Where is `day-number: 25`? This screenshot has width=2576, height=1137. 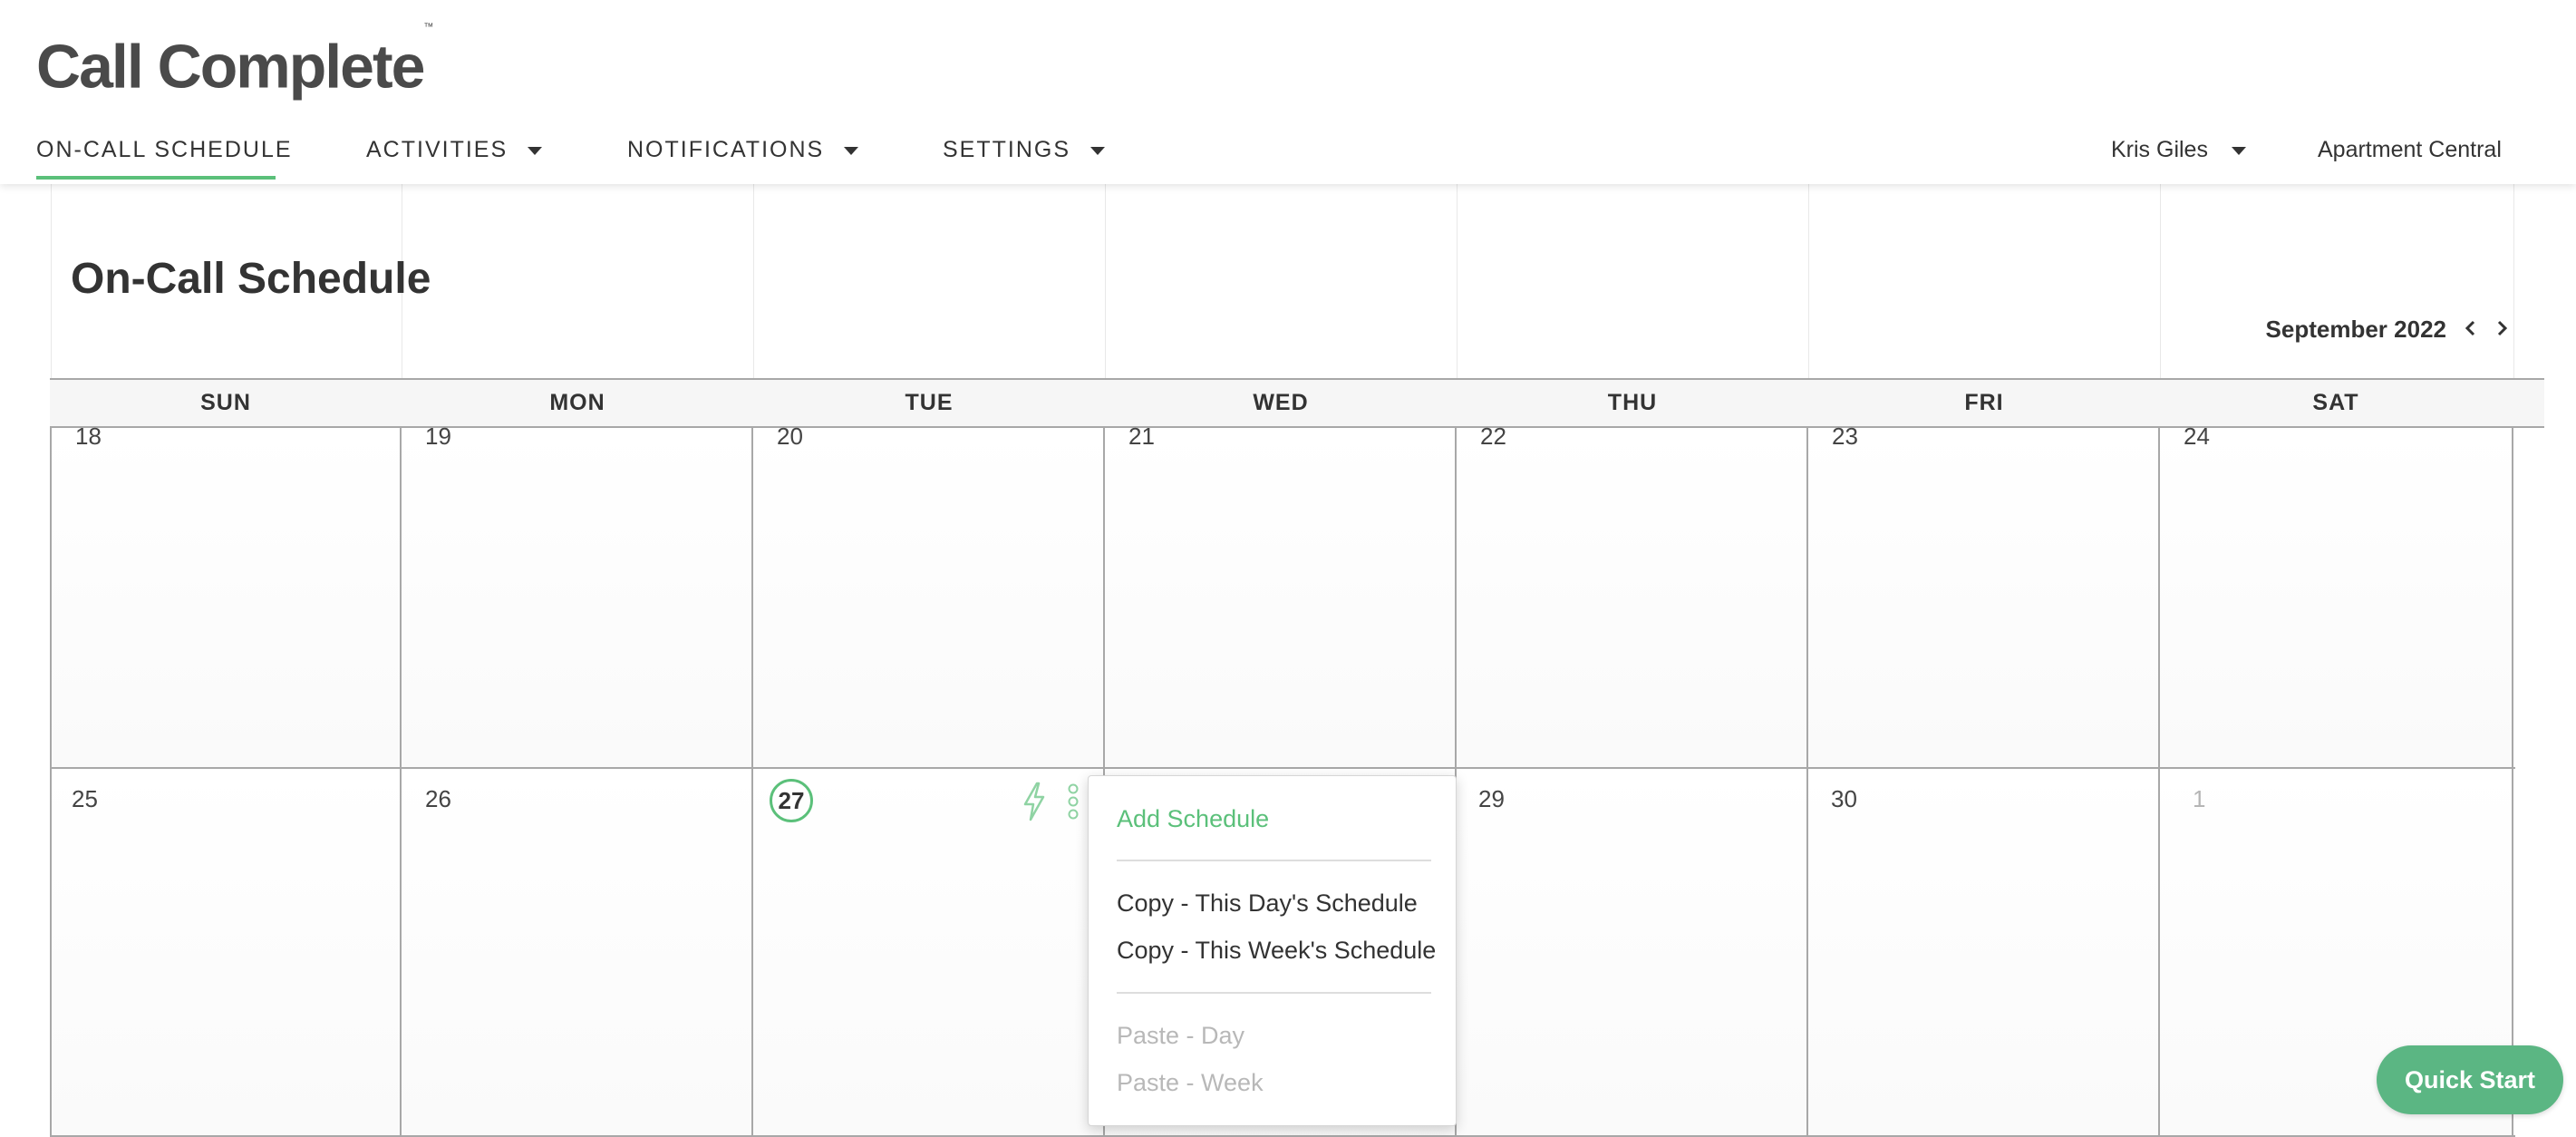
day-number: 25 is located at coordinates (85, 798).